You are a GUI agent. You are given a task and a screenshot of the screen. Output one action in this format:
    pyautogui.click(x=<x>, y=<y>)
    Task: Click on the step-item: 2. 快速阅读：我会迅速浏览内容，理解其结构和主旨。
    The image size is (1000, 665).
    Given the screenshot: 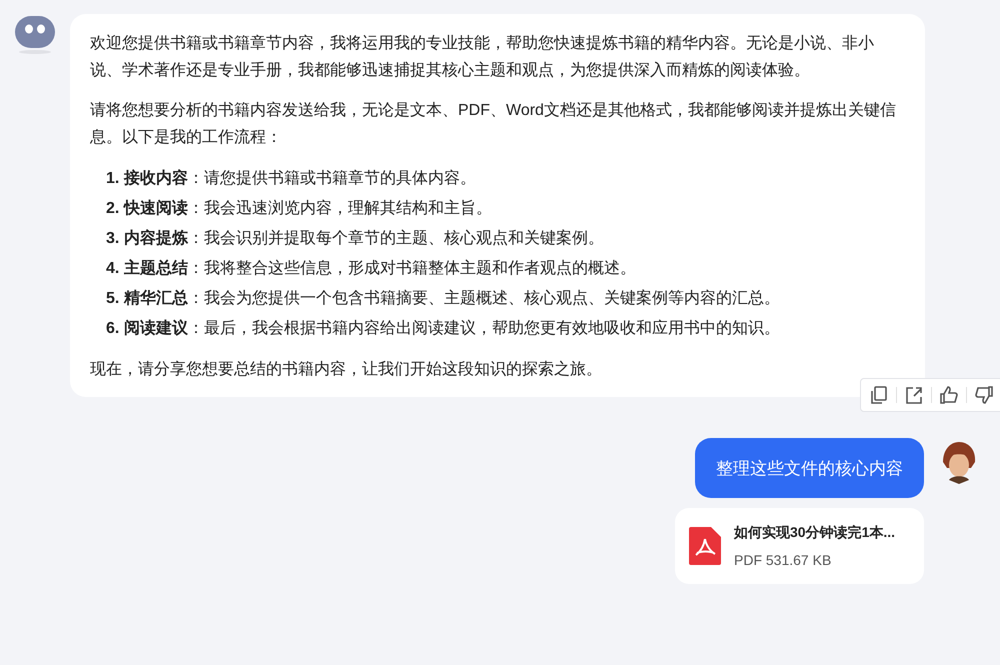 What is the action you would take?
    pyautogui.click(x=299, y=208)
    